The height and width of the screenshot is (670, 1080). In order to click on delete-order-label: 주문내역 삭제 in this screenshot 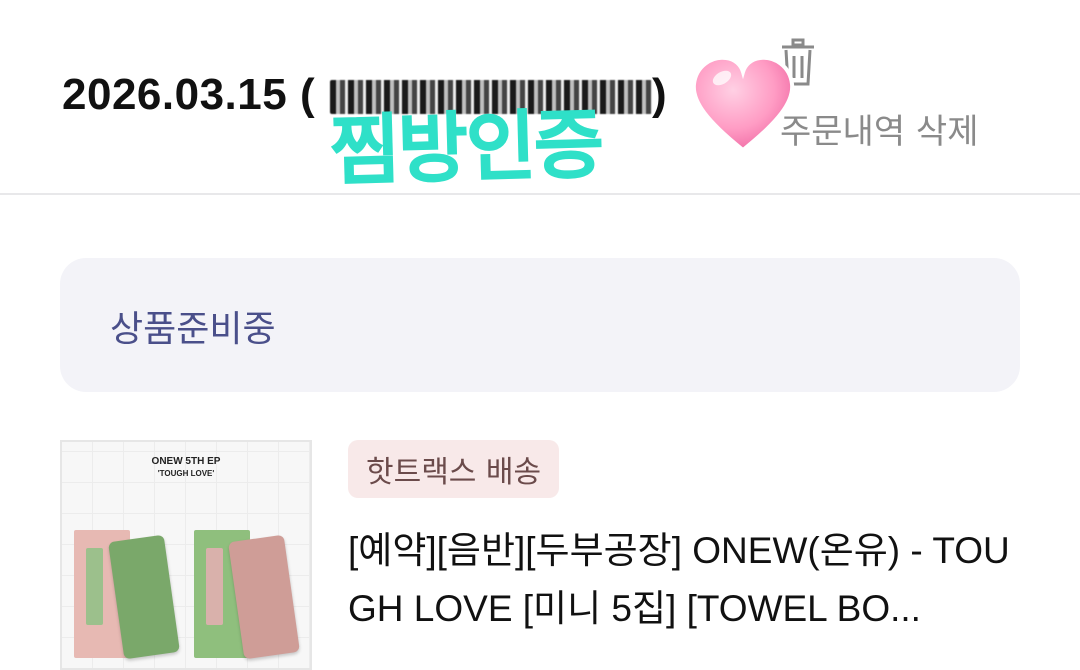, I will do `click(879, 132)`.